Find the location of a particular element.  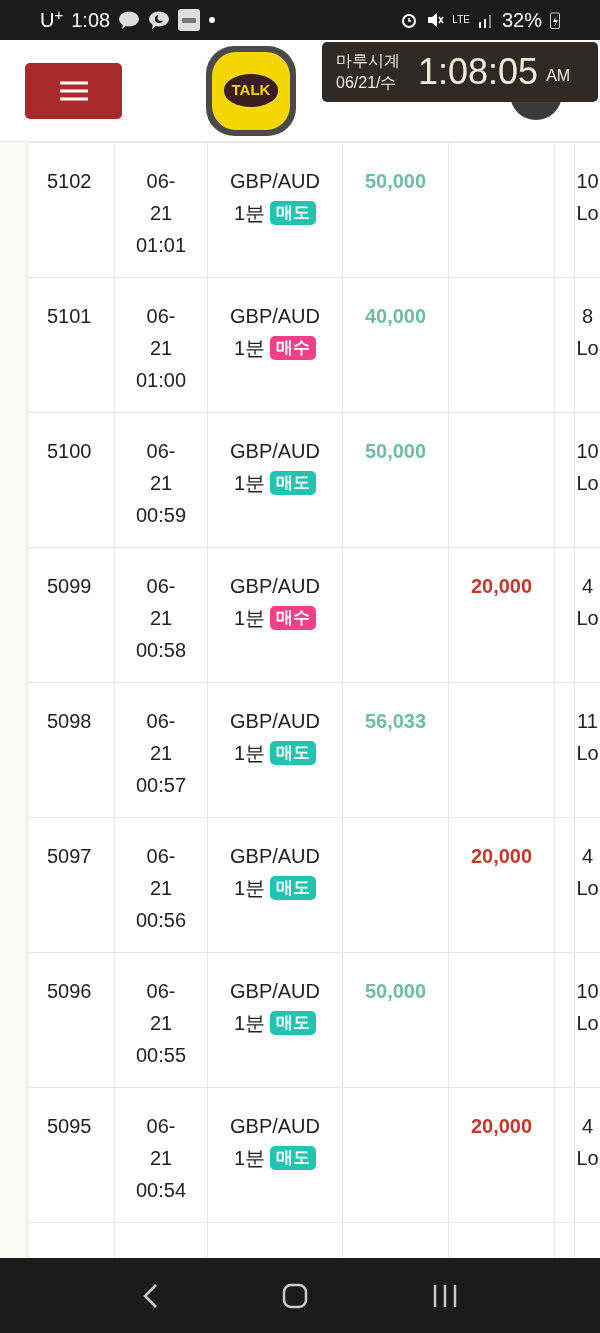

table-cell: 06- 21 00:54 is located at coordinates (161, 1155).